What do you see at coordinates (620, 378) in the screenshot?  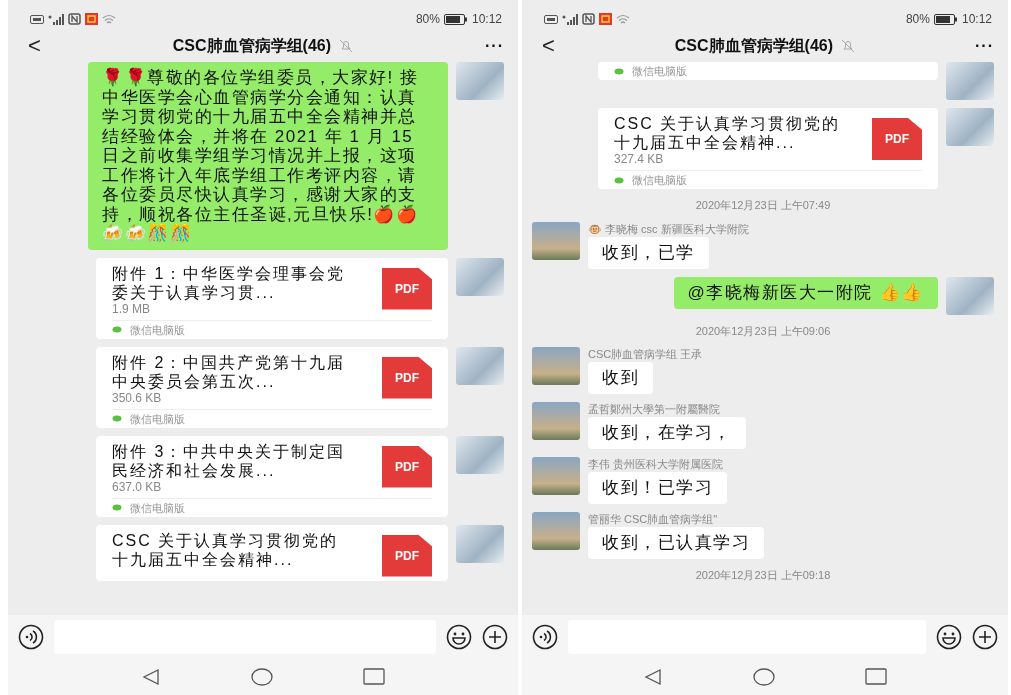 I see `message-bubble: 收到` at bounding box center [620, 378].